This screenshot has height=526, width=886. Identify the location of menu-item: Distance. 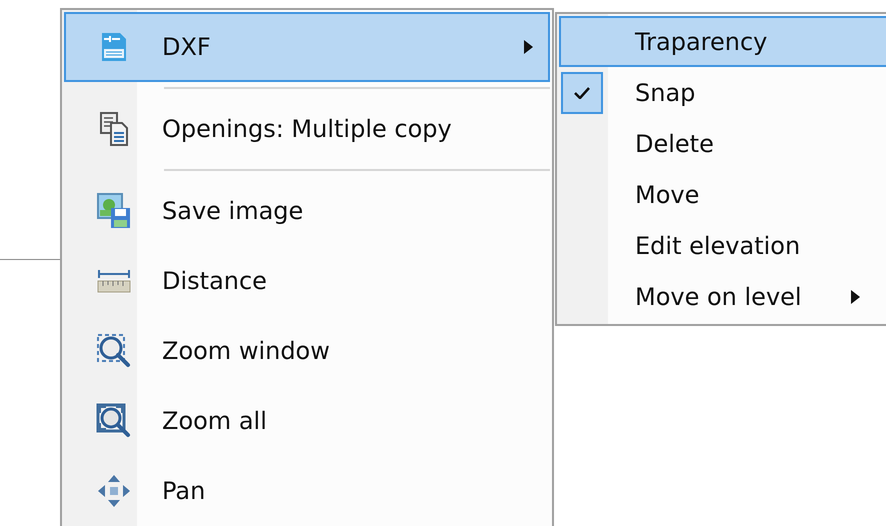
(307, 281).